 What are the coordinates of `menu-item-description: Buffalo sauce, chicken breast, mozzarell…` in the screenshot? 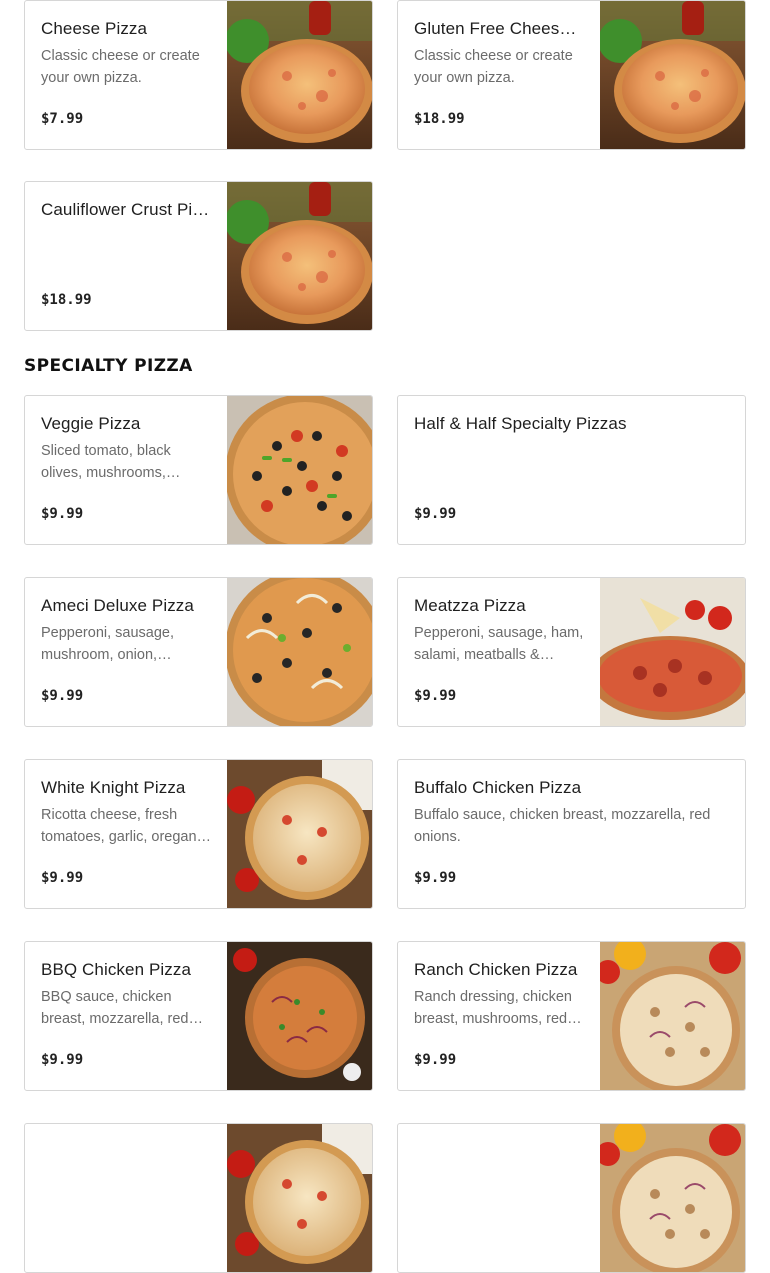 It's located at (562, 826).